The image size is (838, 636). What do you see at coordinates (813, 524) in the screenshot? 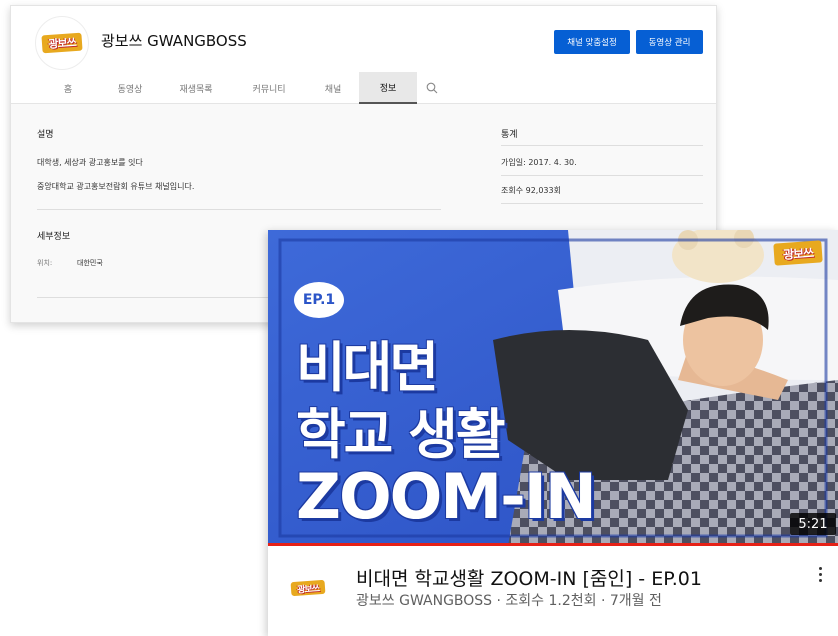
I see `duration-badge: 5:21` at bounding box center [813, 524].